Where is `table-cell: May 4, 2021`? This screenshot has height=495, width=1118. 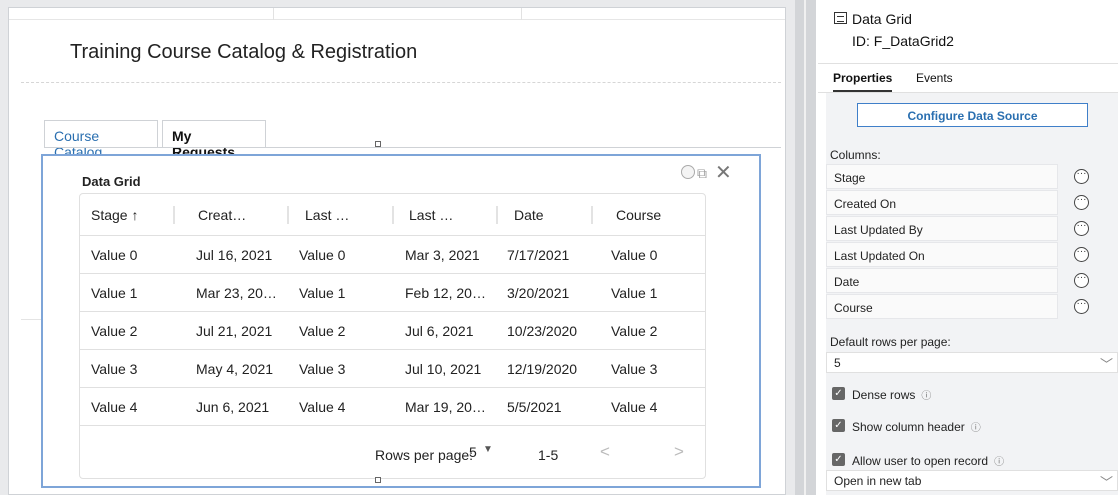 table-cell: May 4, 2021 is located at coordinates (235, 369).